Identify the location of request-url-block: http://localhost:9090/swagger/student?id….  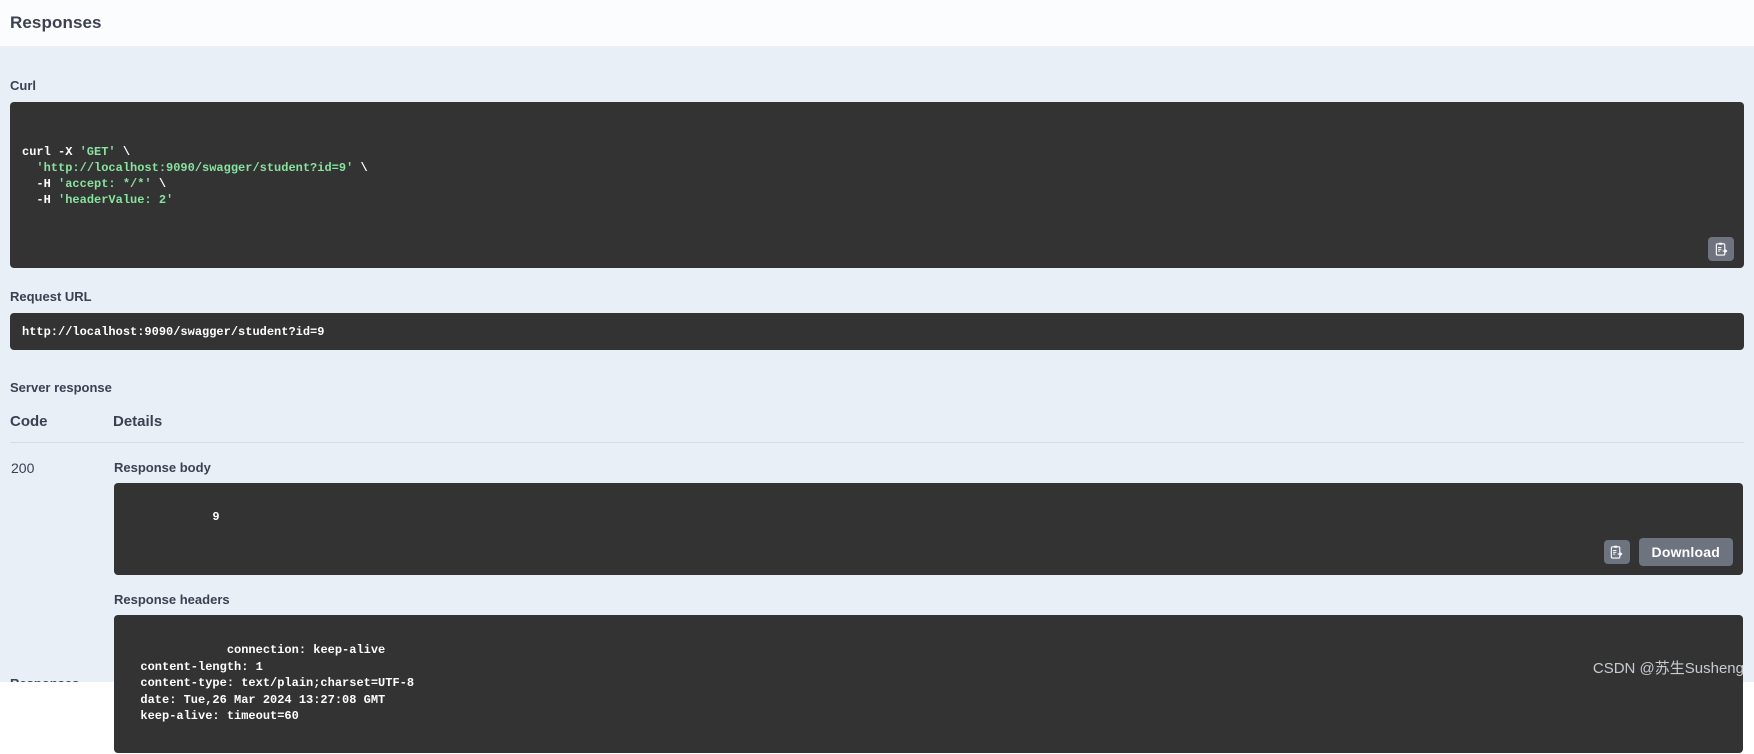
(877, 331).